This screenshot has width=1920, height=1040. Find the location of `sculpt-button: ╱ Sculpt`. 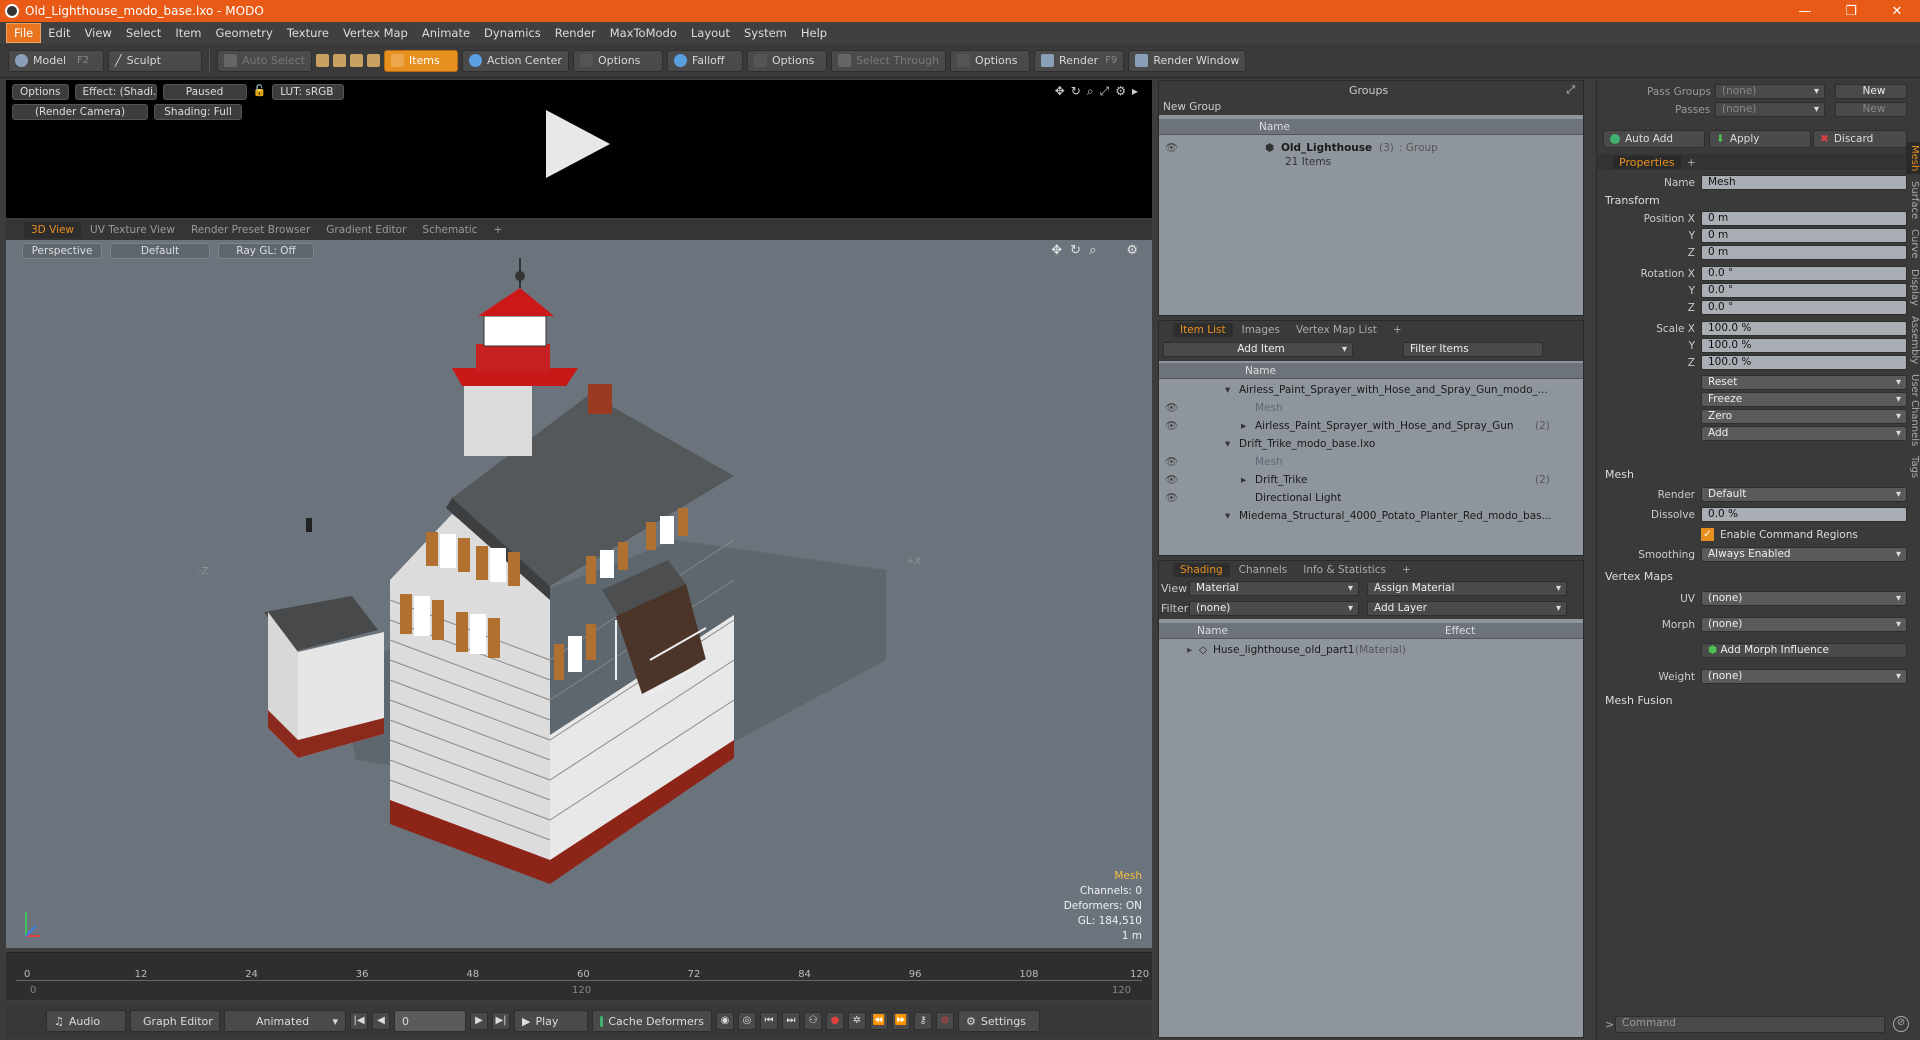

sculpt-button: ╱ Sculpt is located at coordinates (155, 60).